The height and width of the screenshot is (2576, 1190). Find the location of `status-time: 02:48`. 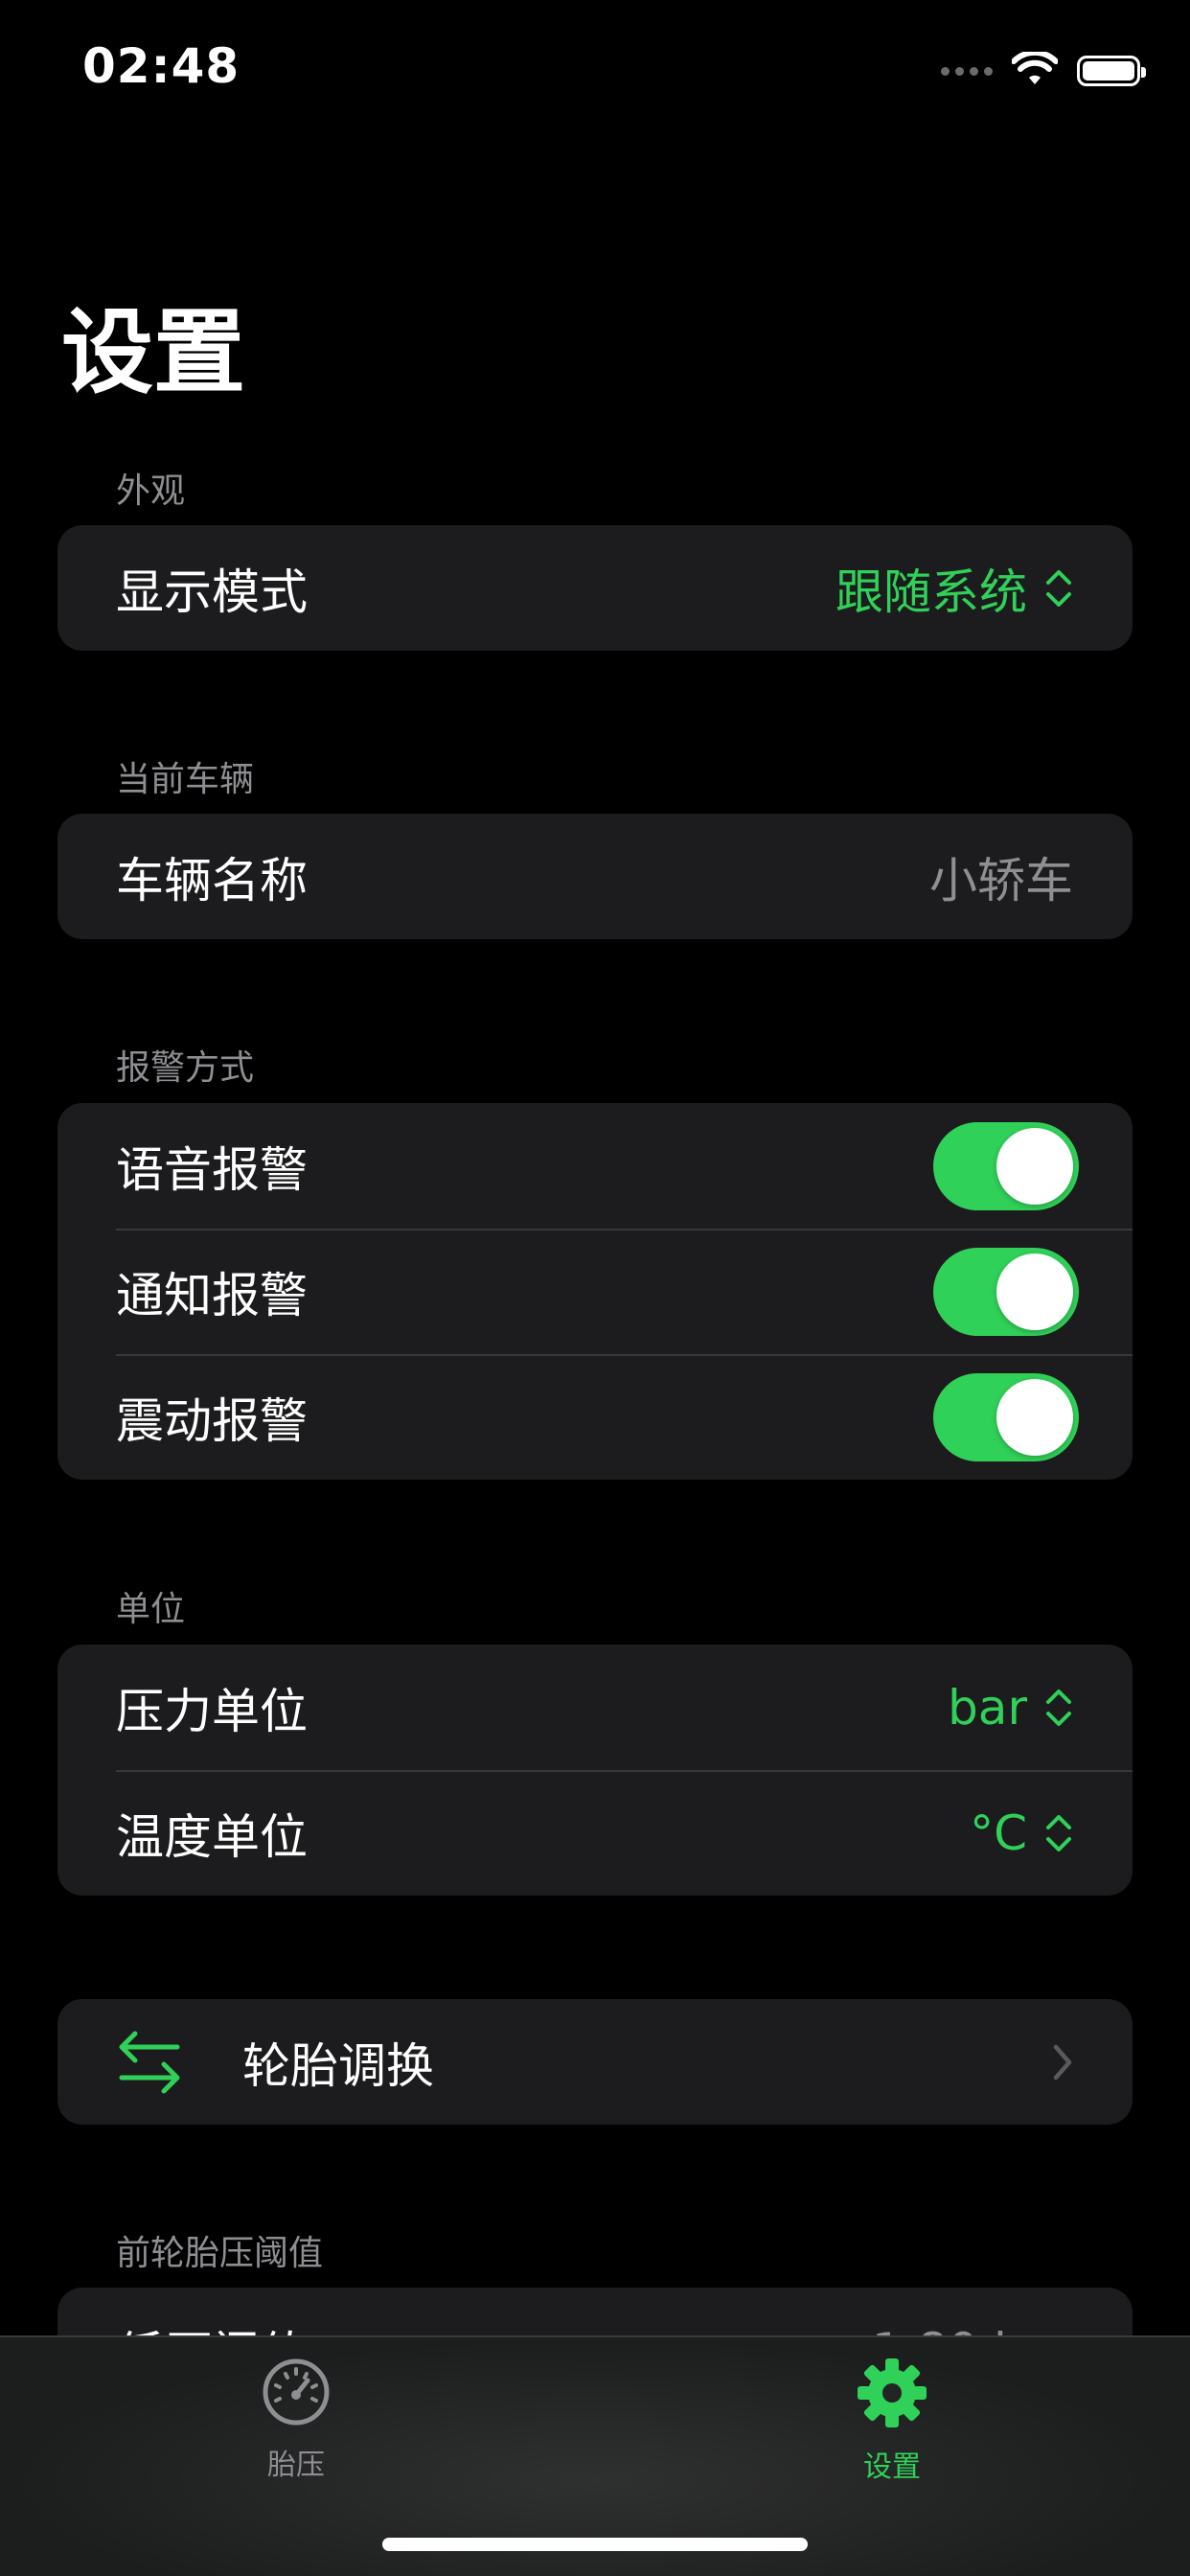

status-time: 02:48 is located at coordinates (161, 66).